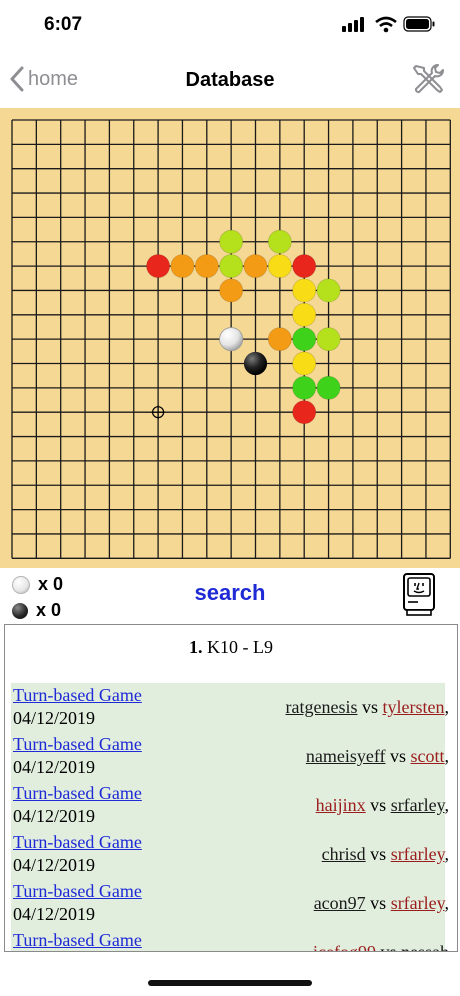 The width and height of the screenshot is (460, 996). I want to click on player-one-link: icefog99, so click(344, 946).